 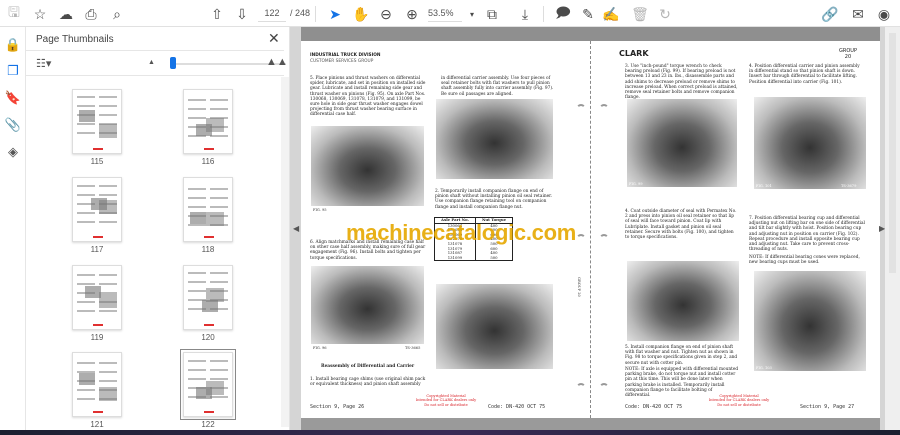 I want to click on scroll-mode-icon: ⤓, so click(x=525, y=14).